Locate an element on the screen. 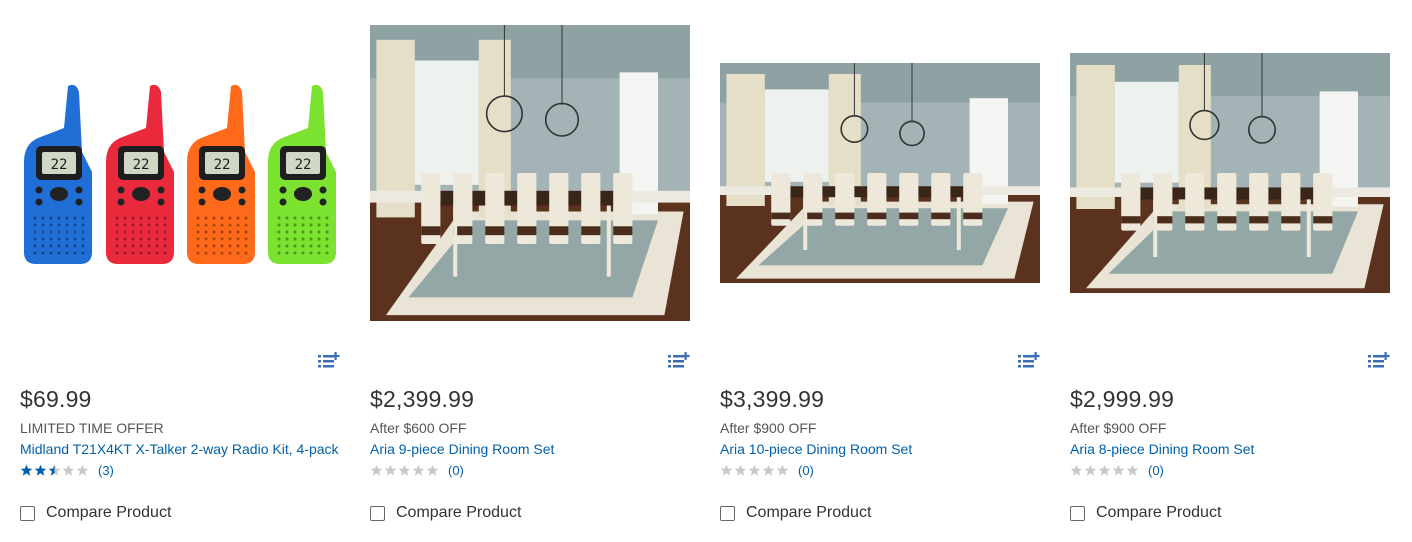 Image resolution: width=1412 pixels, height=542 pixels. product-title-link: Aria 10-piece Dining Room Set is located at coordinates (816, 449).